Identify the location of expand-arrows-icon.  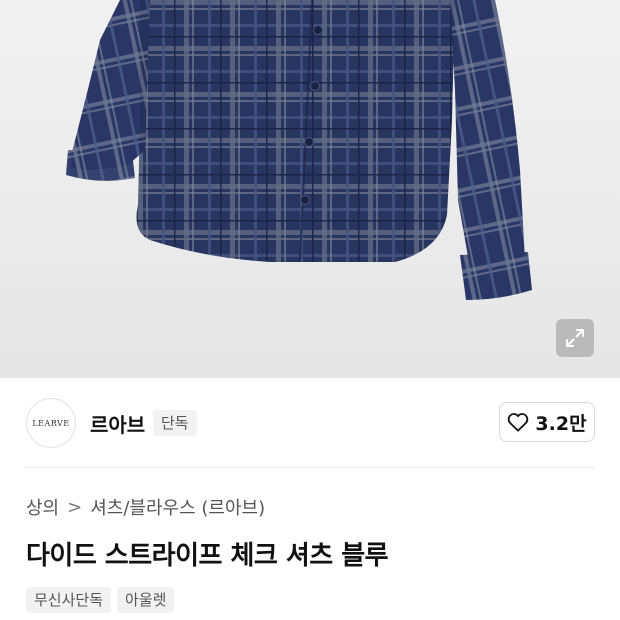
(575, 338).